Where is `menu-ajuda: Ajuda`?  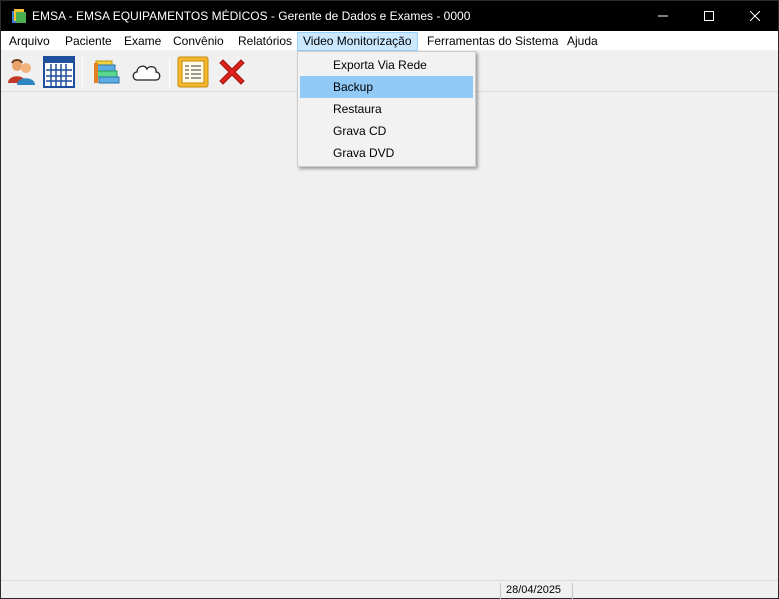 menu-ajuda: Ajuda is located at coordinates (582, 41).